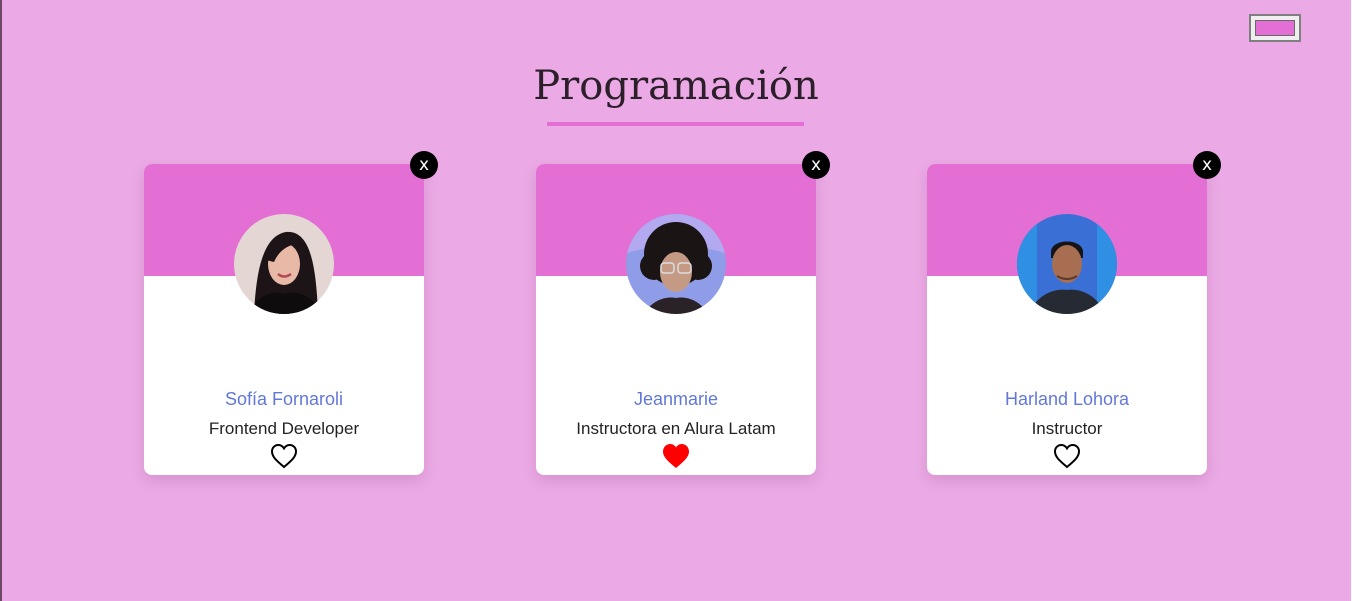  Describe the element at coordinates (676, 86) in the screenshot. I see `team-title: Programación` at that location.